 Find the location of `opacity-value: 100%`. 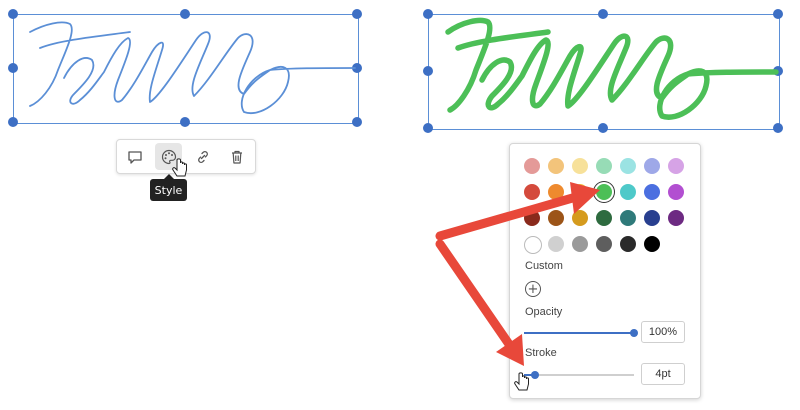

opacity-value: 100% is located at coordinates (663, 332).